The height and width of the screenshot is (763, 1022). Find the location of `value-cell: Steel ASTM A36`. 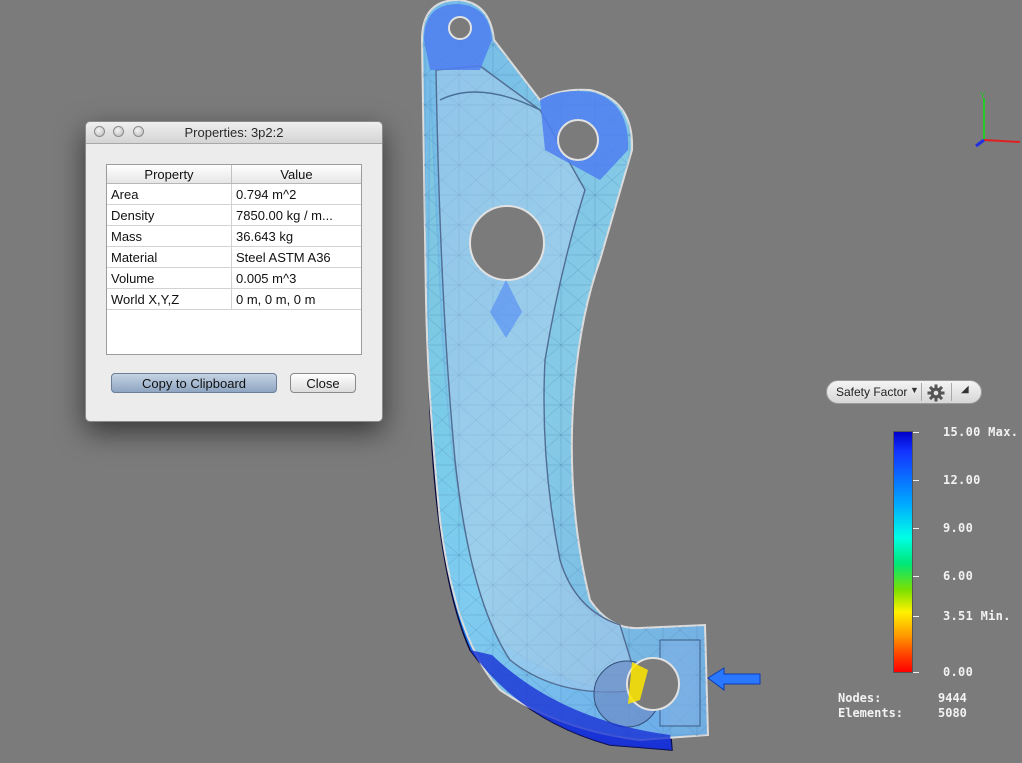

value-cell: Steel ASTM A36 is located at coordinates (296, 257).